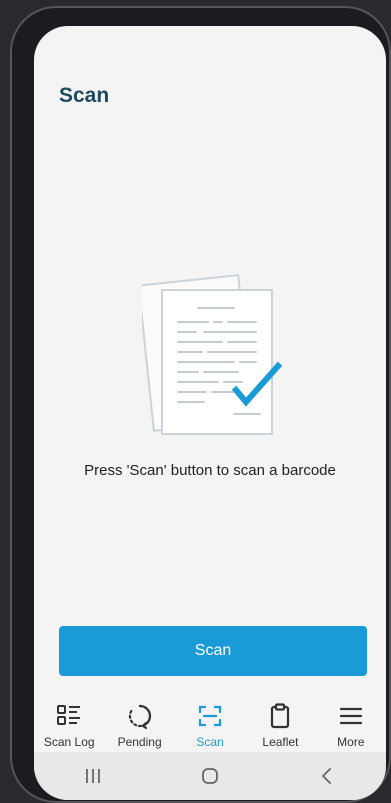  I want to click on home-icon, so click(210, 776).